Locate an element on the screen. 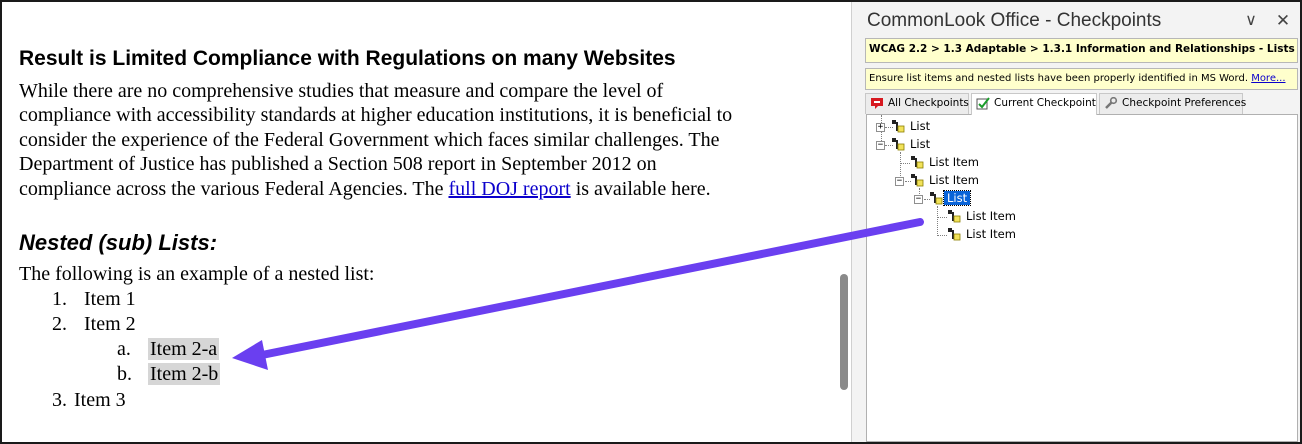 The height and width of the screenshot is (444, 1302). wrench-icon is located at coordinates (1111, 103).